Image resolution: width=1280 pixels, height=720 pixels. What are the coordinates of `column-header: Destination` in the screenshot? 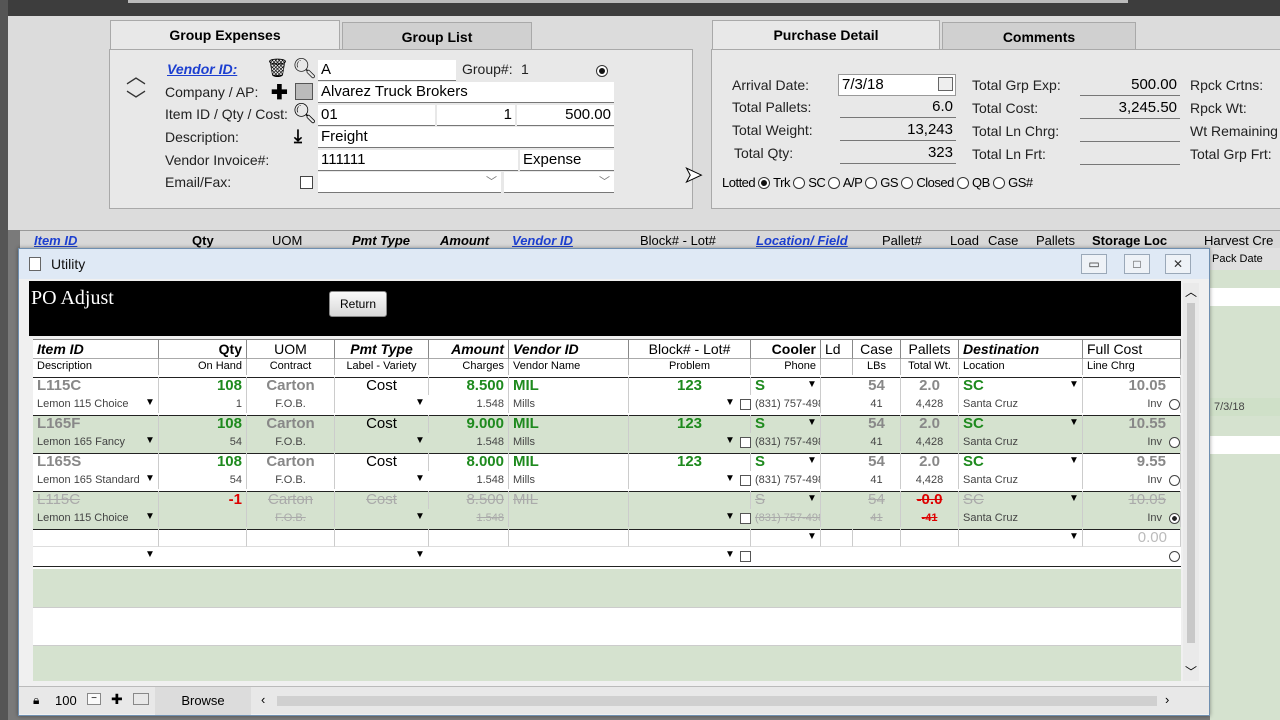 It's located at (1021, 349).